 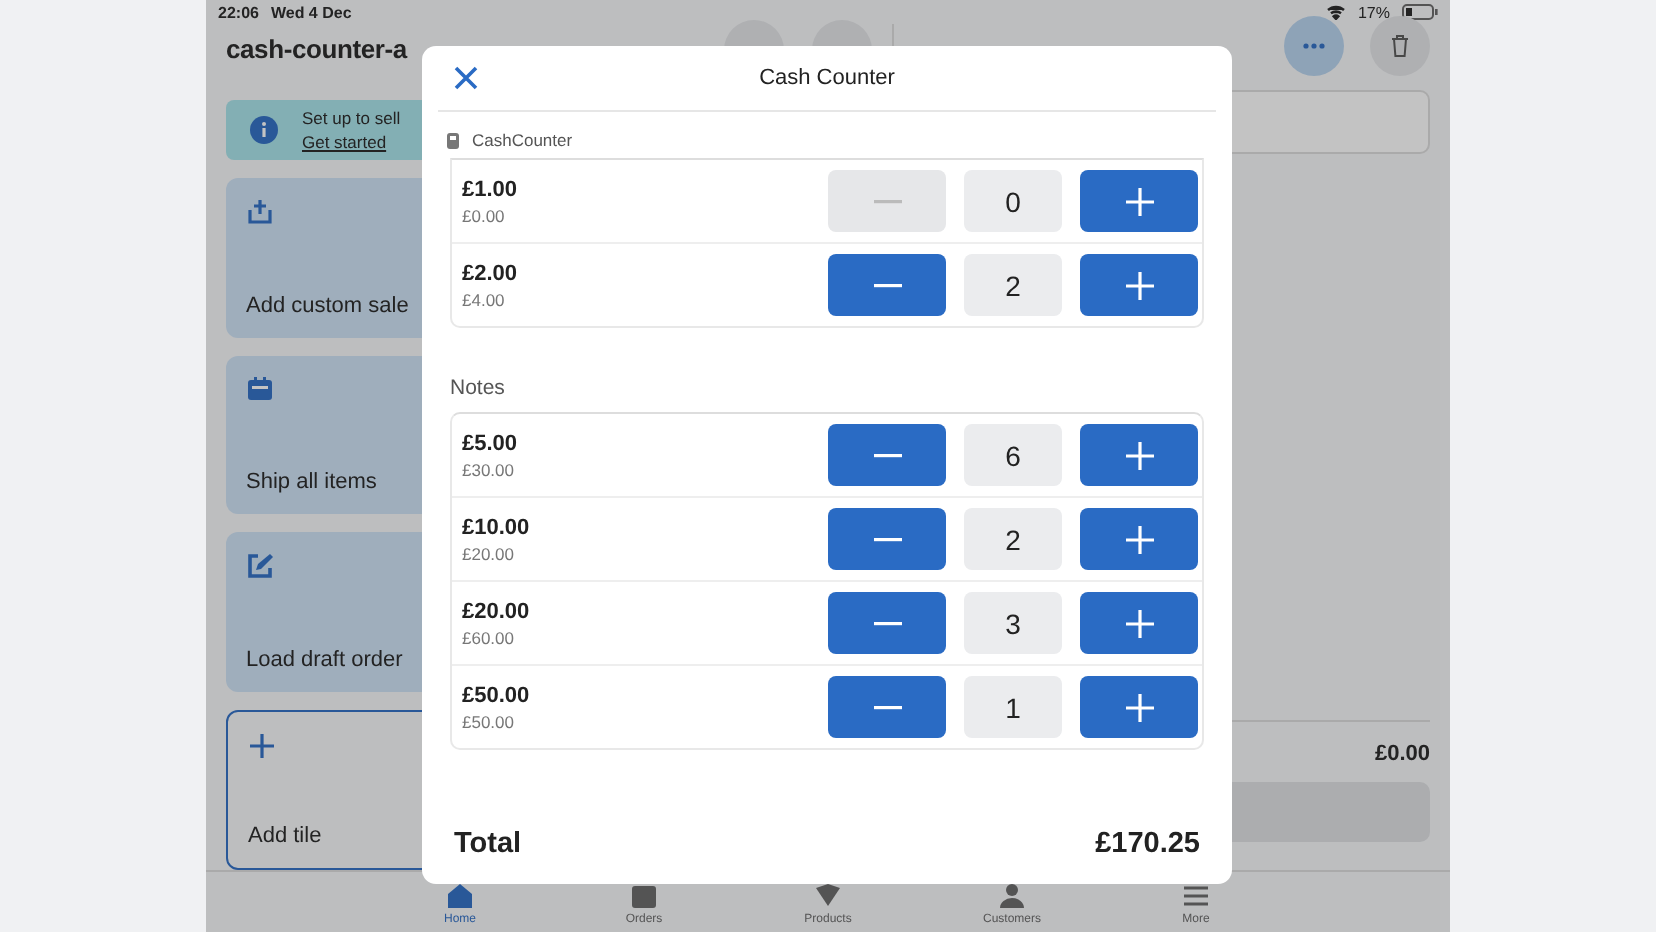 I want to click on subtotal: £50.00, so click(x=489, y=721).